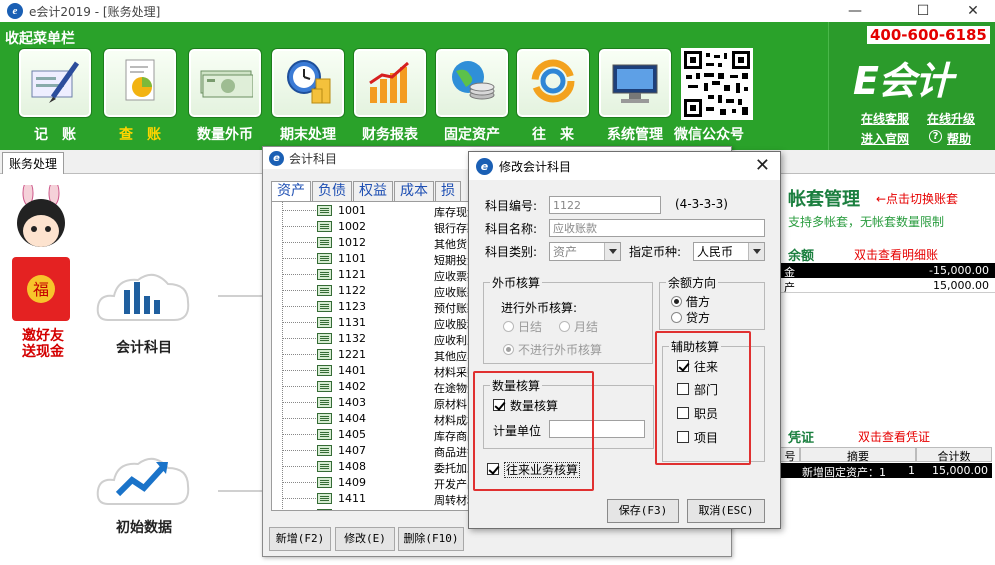  Describe the element at coordinates (882, 286) in the screenshot. I see `balance-row: 产 15,000.00` at that location.